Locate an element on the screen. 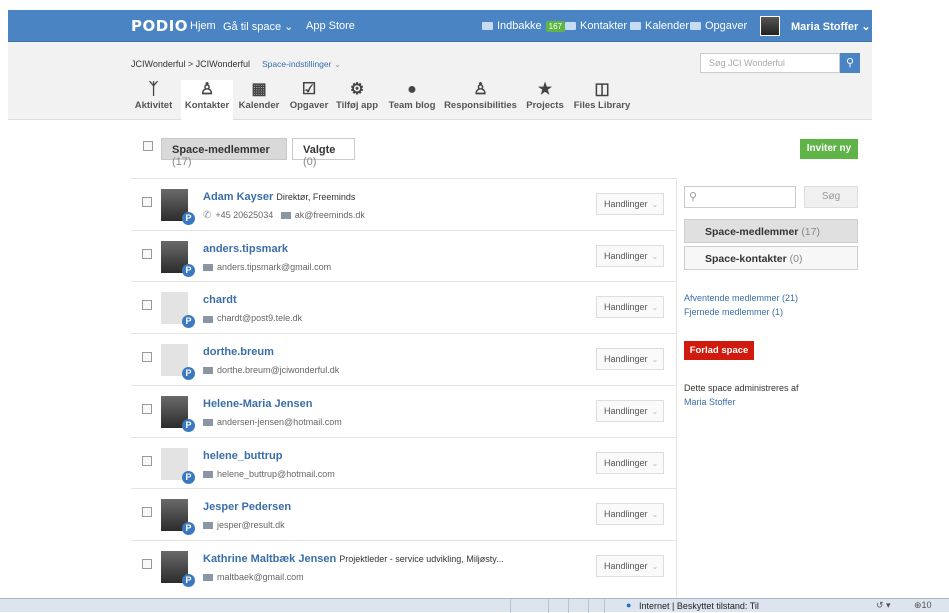  podio-logo: PODIO is located at coordinates (159, 26).